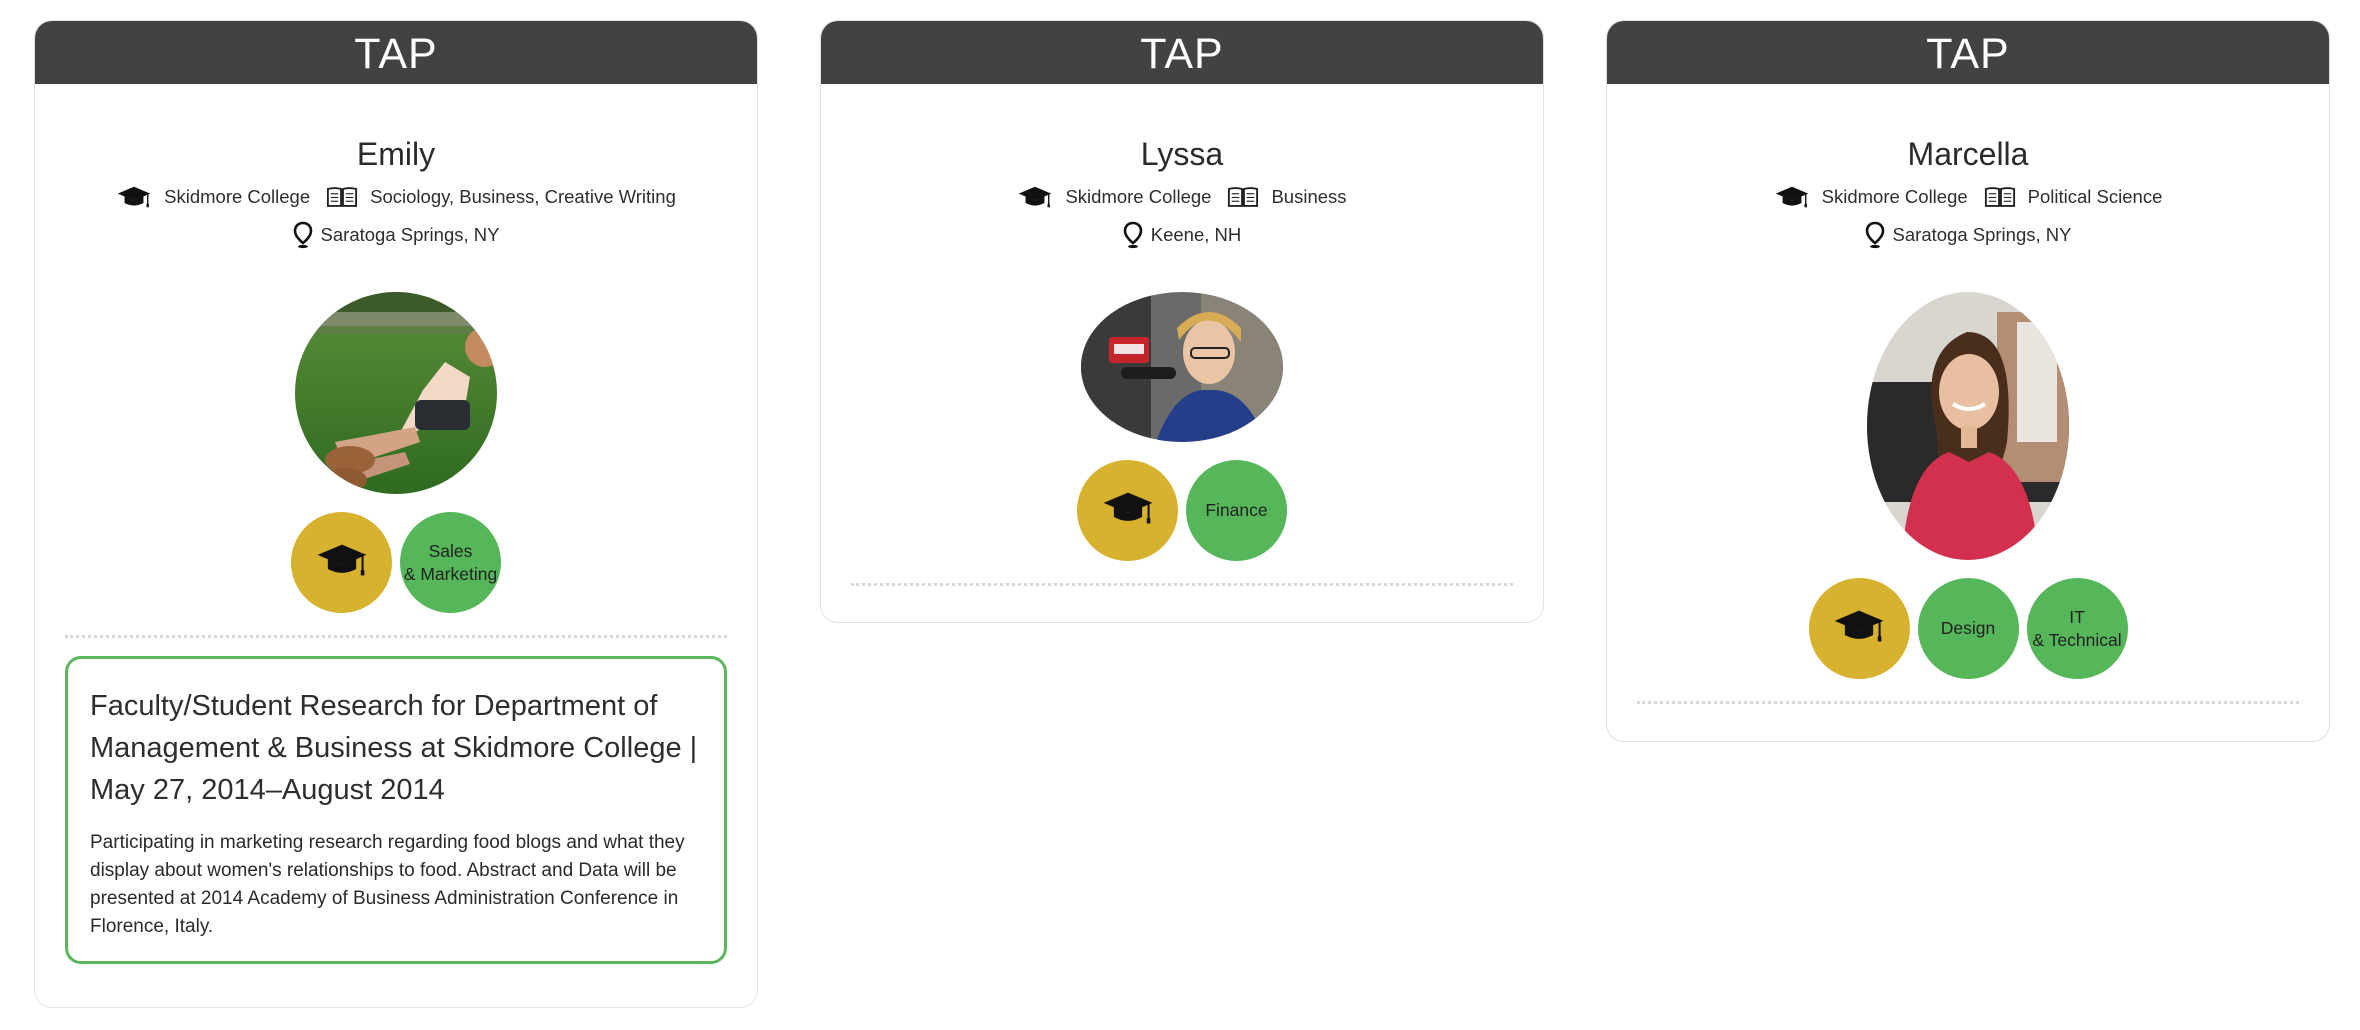 This screenshot has width=2360, height=1030. I want to click on profile-name: Marcella, so click(1968, 154).